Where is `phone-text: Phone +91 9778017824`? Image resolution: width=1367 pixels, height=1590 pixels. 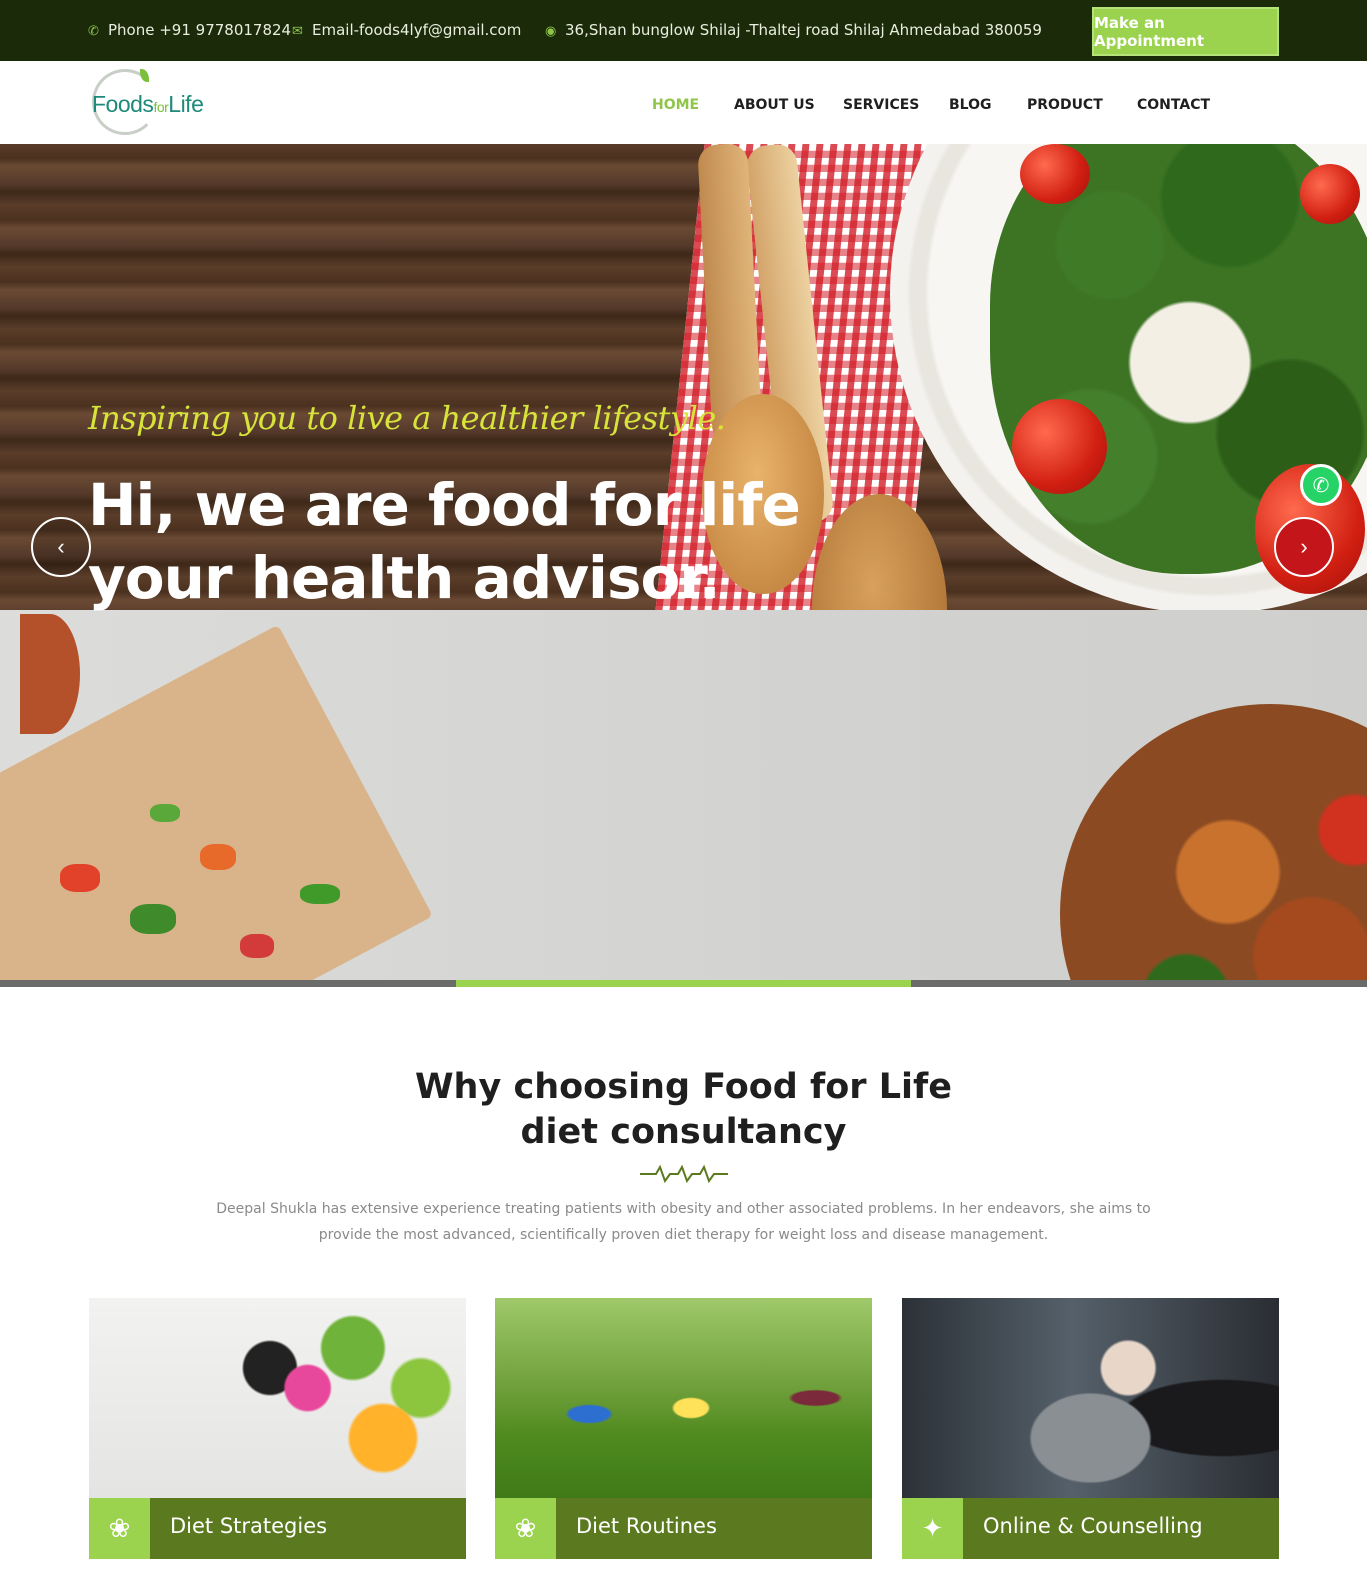
phone-text: Phone +91 9778017824 is located at coordinates (200, 30).